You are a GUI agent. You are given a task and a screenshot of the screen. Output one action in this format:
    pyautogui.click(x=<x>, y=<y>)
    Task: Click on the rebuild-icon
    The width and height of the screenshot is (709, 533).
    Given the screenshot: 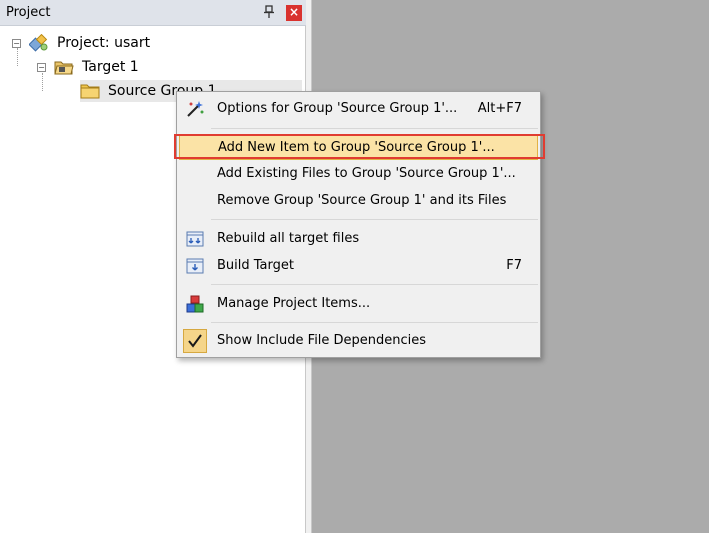 What is the action you would take?
    pyautogui.click(x=195, y=239)
    